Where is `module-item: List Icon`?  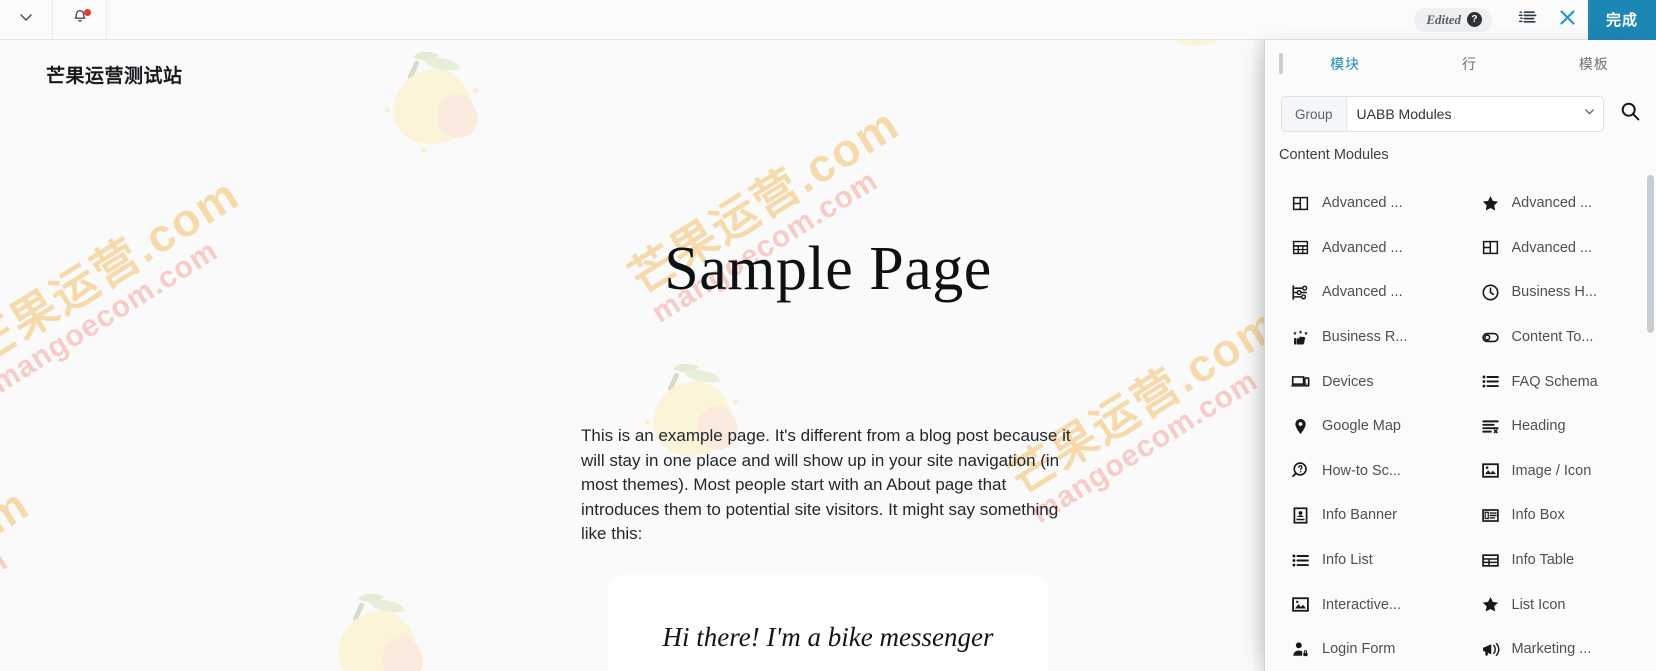
module-item: List Icon is located at coordinates (1558, 604).